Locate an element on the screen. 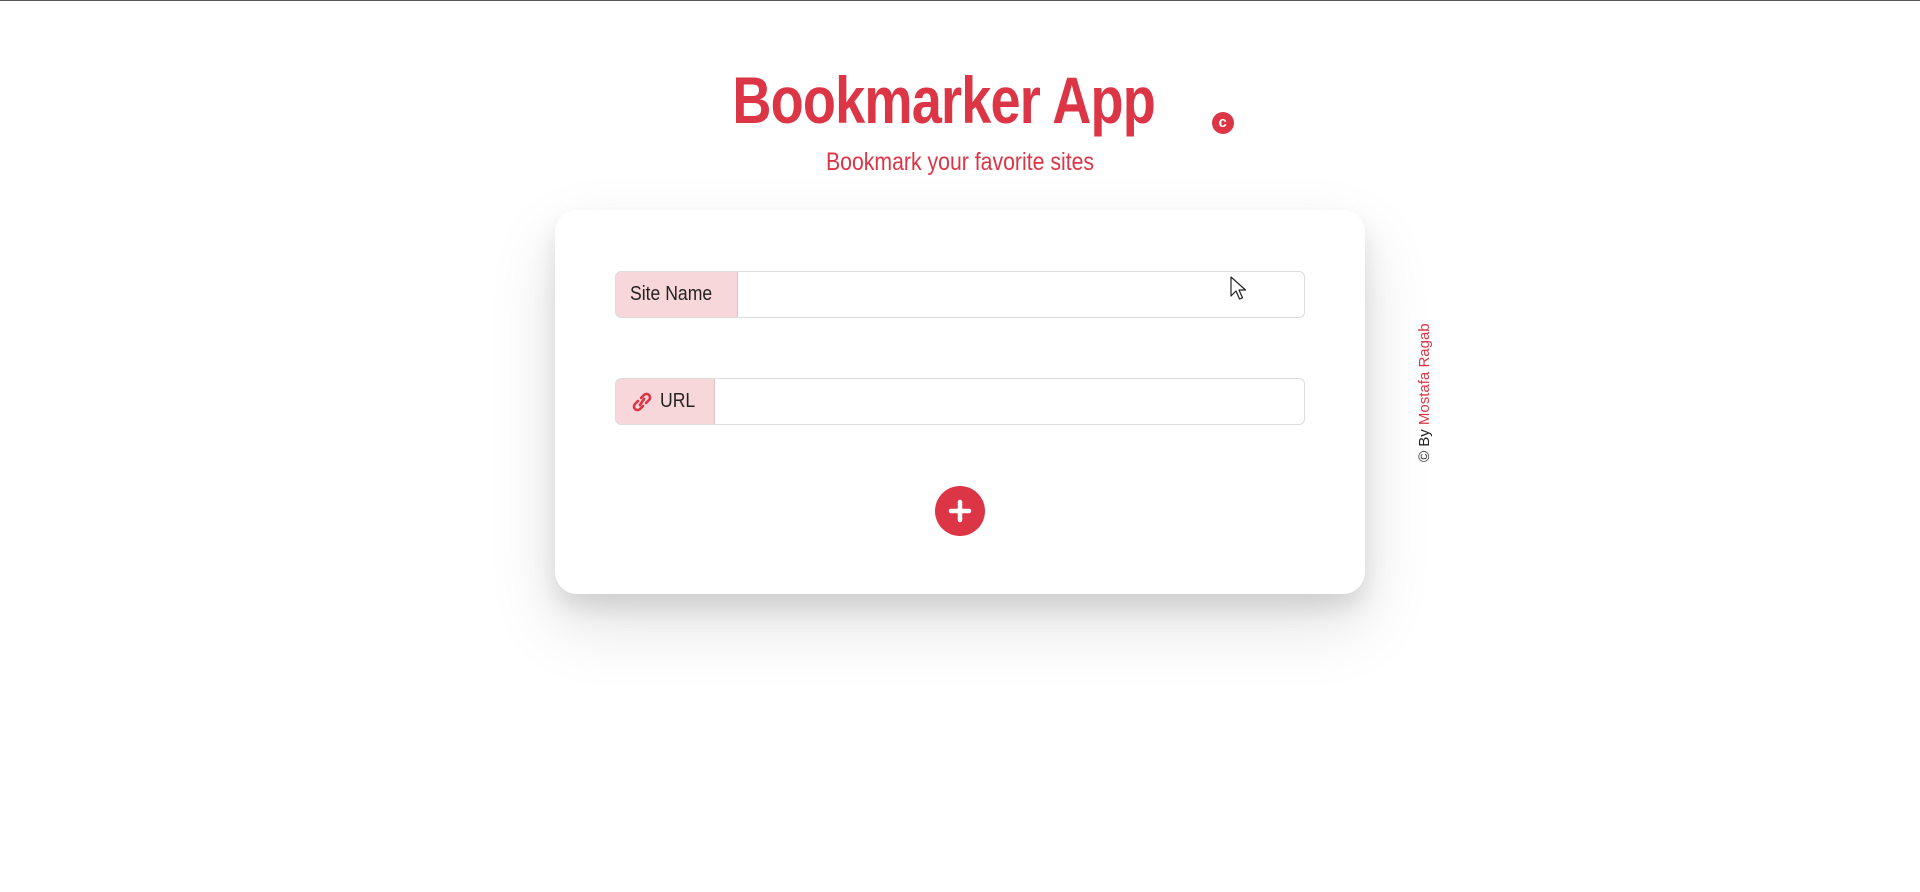 Image resolution: width=1920 pixels, height=892 pixels. site-name-group: Site Name is located at coordinates (960, 294).